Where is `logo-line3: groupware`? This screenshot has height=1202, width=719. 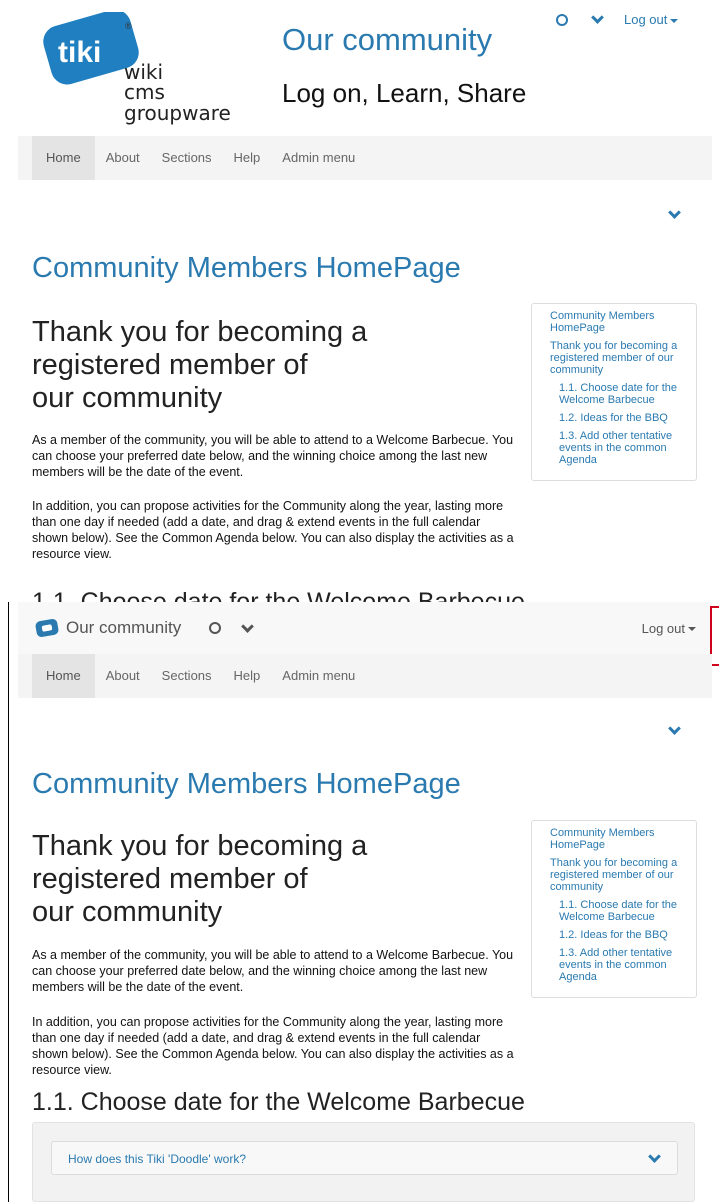
logo-line3: groupware is located at coordinates (177, 113).